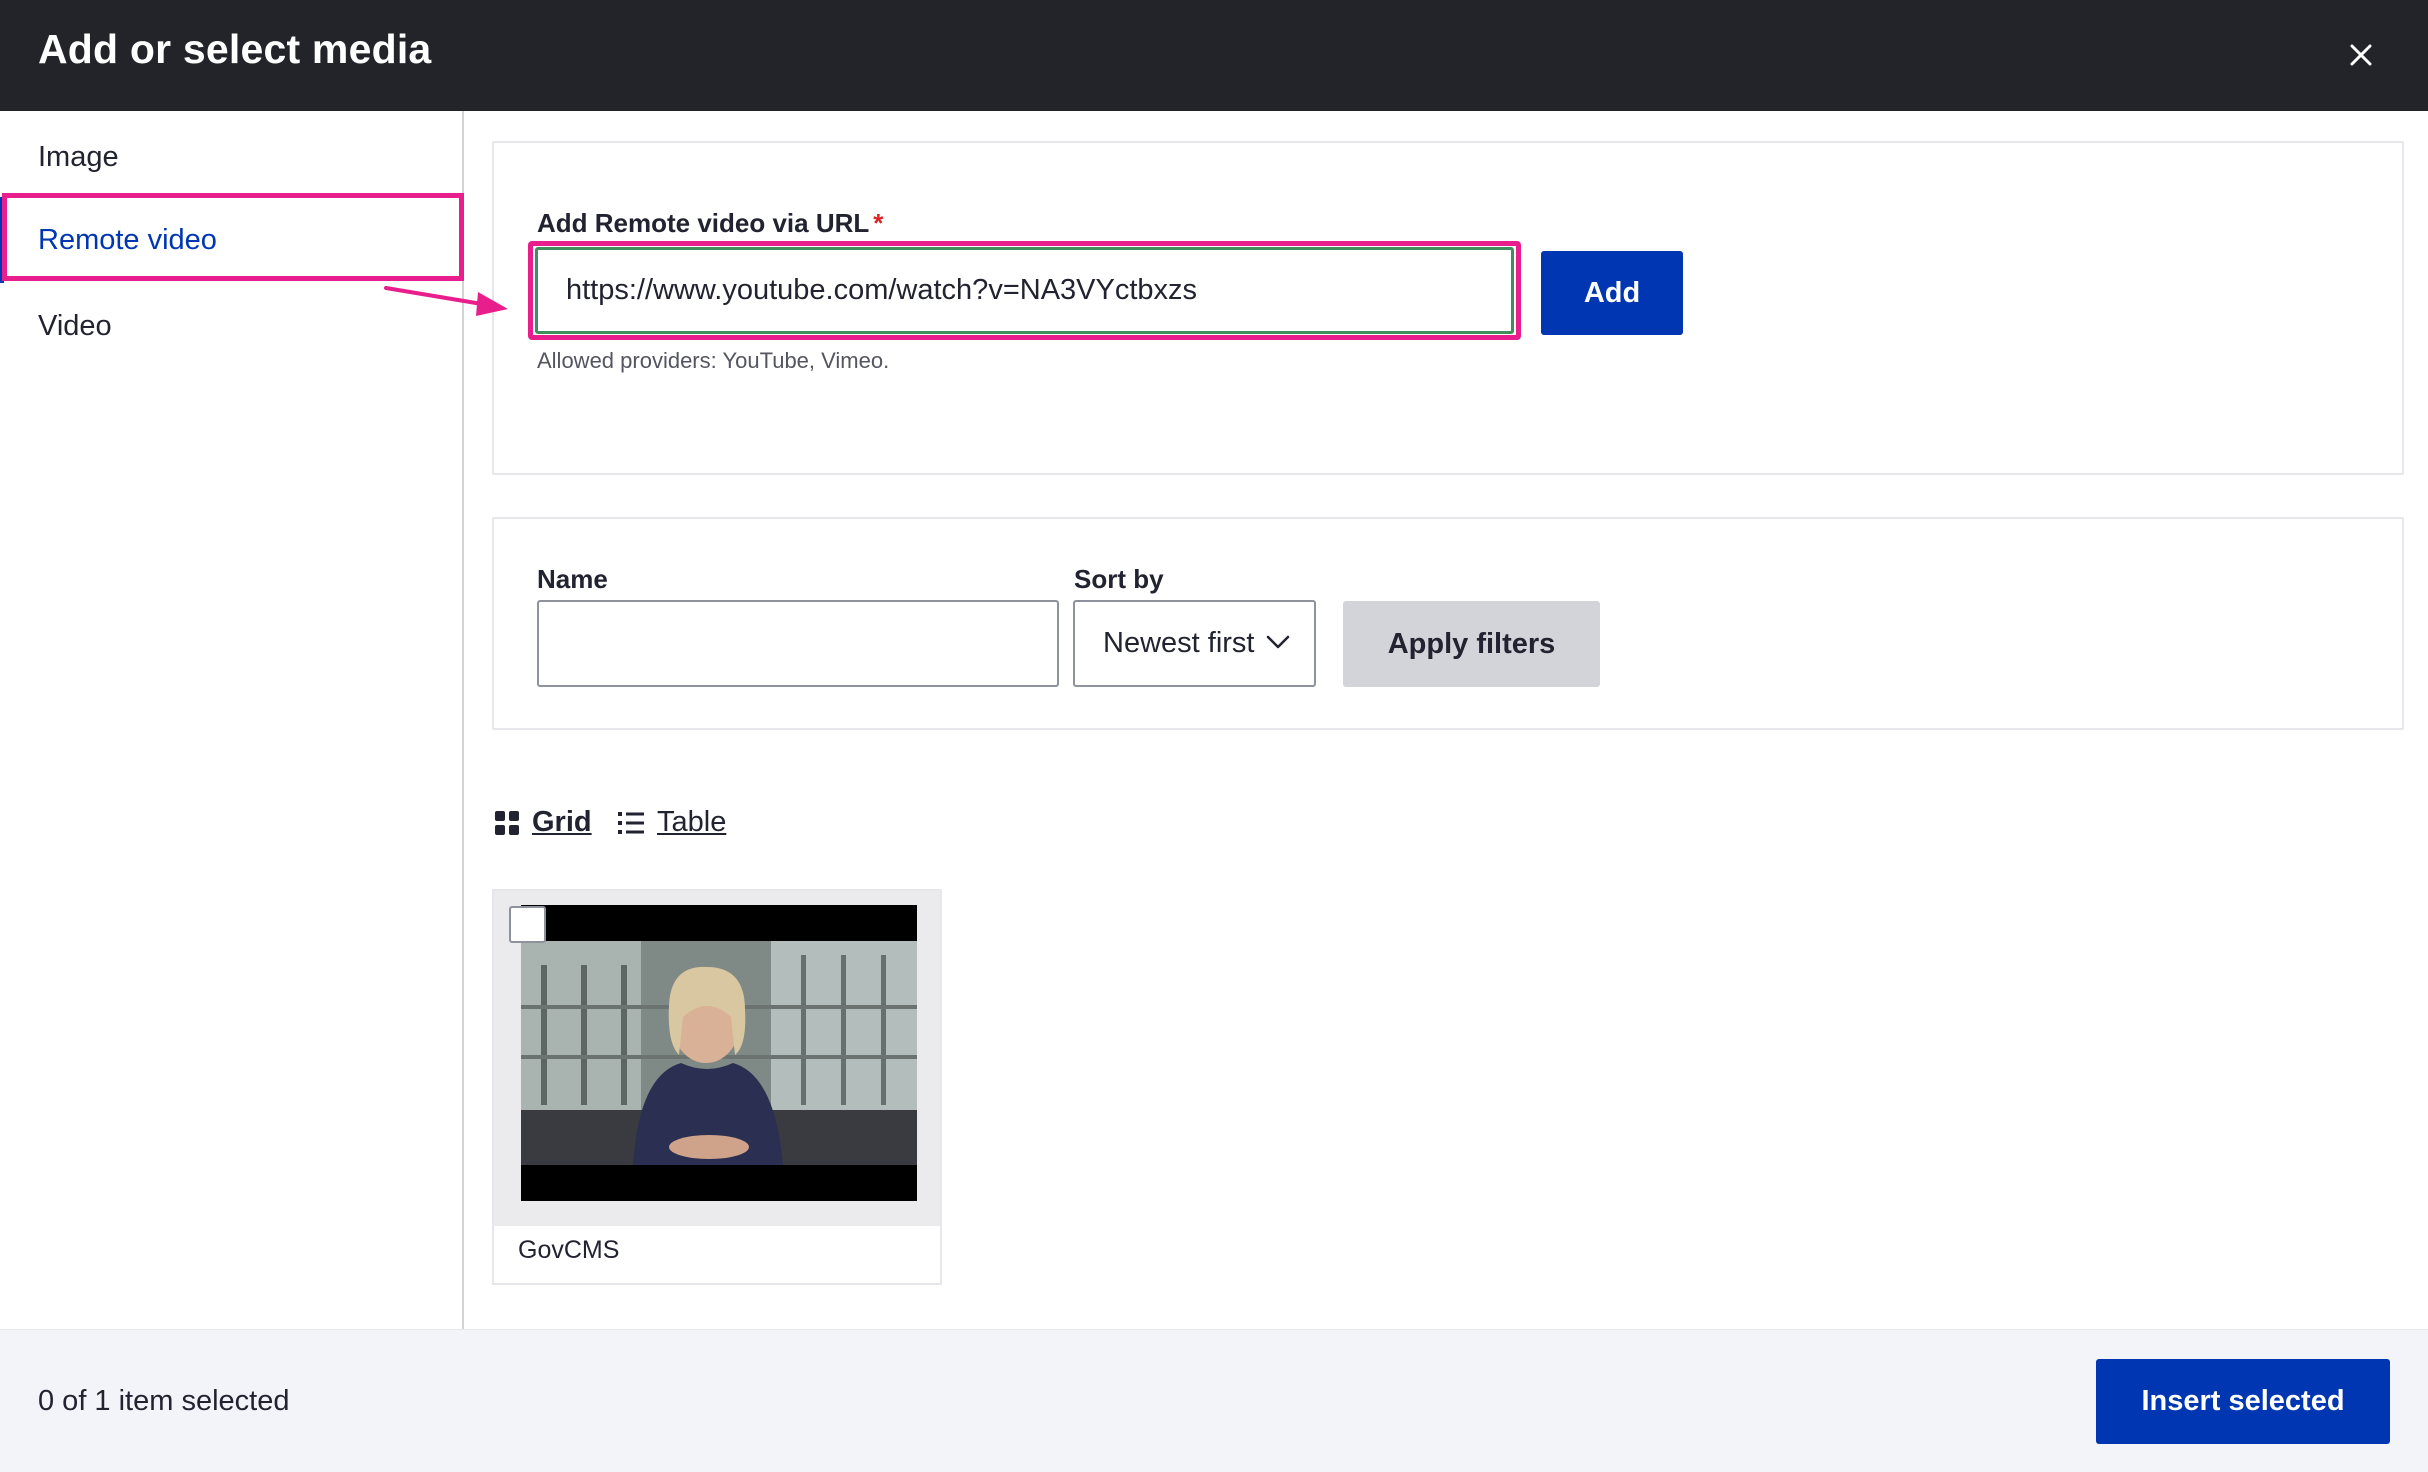 This screenshot has width=2428, height=1472. I want to click on chevron-down-icon, so click(1278, 642).